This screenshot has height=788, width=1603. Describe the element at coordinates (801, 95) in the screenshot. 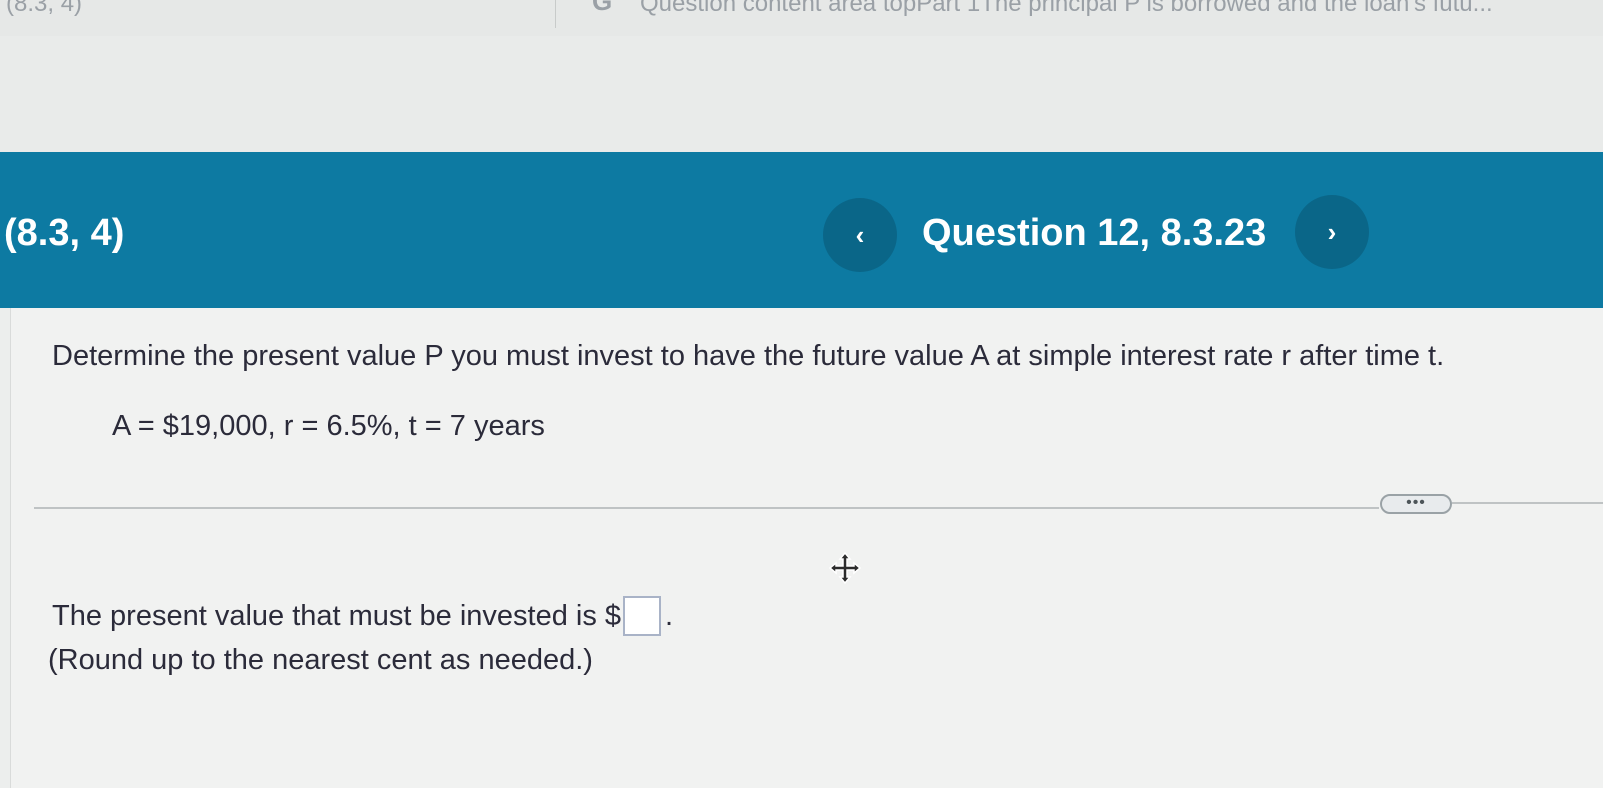

I see `page-top-band` at that location.